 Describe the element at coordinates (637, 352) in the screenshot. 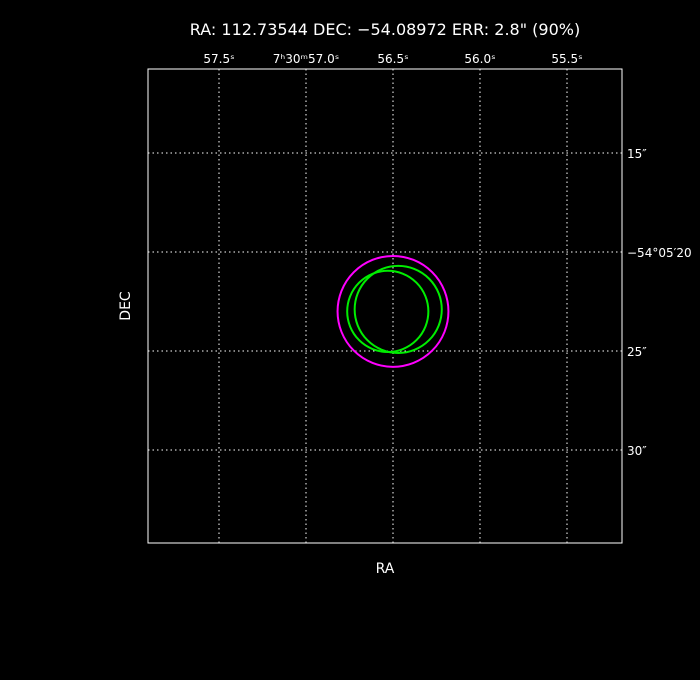

I see `dec-tick-label-2: 25″` at that location.